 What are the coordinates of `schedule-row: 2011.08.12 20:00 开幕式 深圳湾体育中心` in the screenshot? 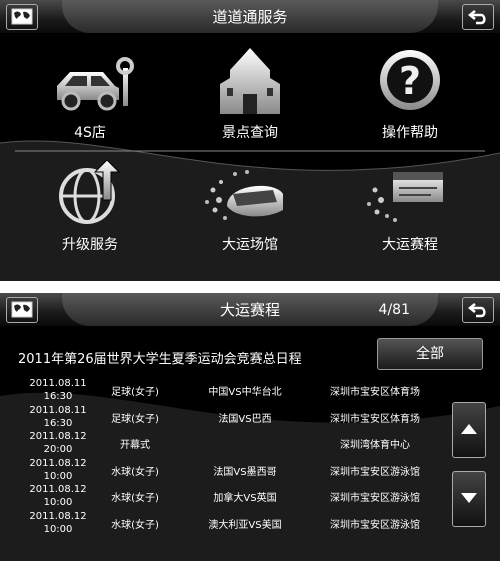 It's located at (220, 443).